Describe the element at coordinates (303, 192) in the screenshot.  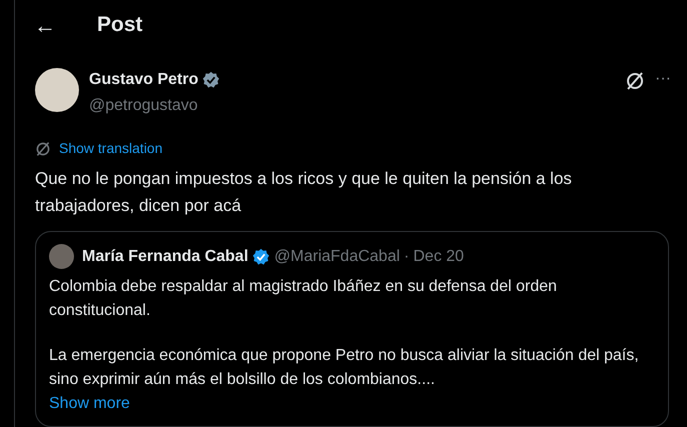
I see `post-text: Que no le pongan impuestos a los ricos y que le quiten la pensión a los trabajadores, dicen por acá` at that location.